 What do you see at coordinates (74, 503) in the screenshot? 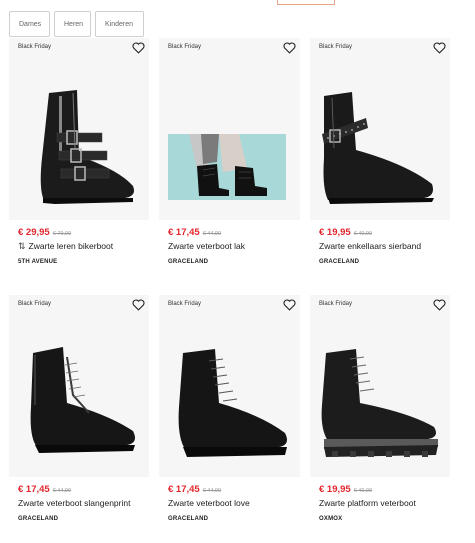
I see `product-title: Zwarte veterboot slangenprint` at bounding box center [74, 503].